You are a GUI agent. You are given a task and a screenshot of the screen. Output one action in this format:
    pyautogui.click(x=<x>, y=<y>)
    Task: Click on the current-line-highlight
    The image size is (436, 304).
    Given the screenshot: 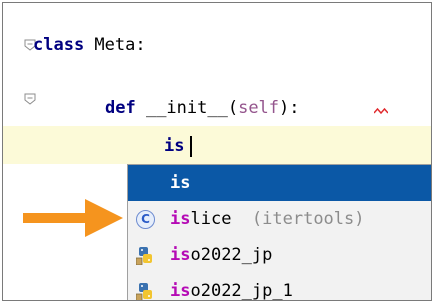 What is the action you would take?
    pyautogui.click(x=217, y=145)
    